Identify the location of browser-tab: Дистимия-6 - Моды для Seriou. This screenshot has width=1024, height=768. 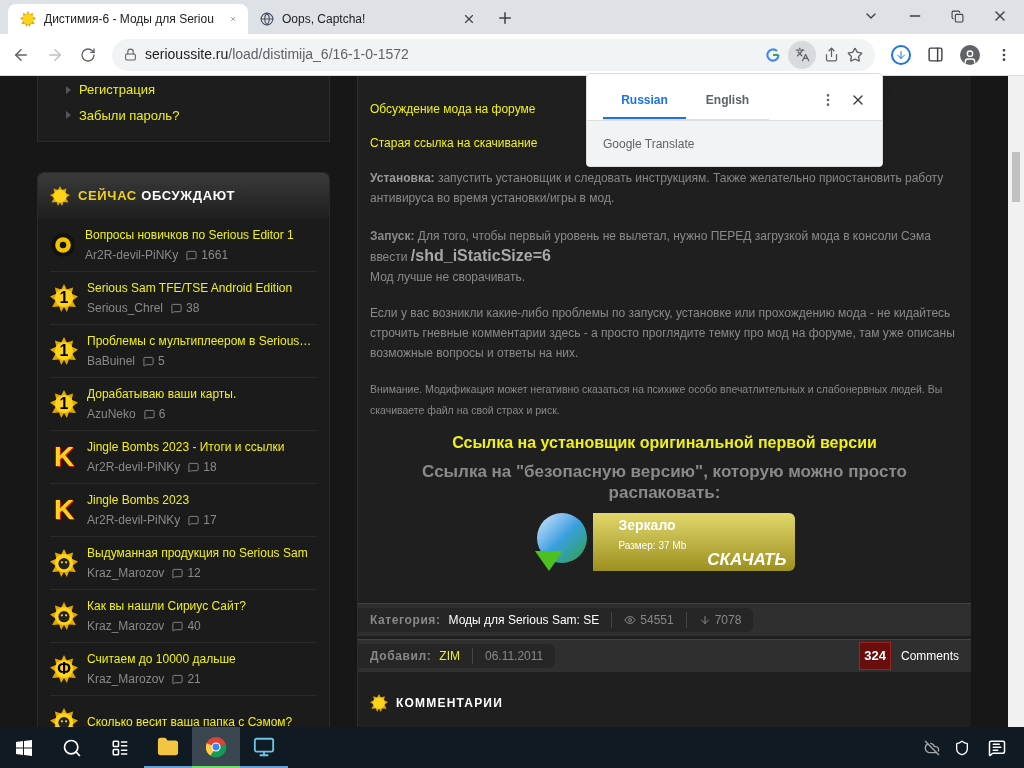
(128, 19).